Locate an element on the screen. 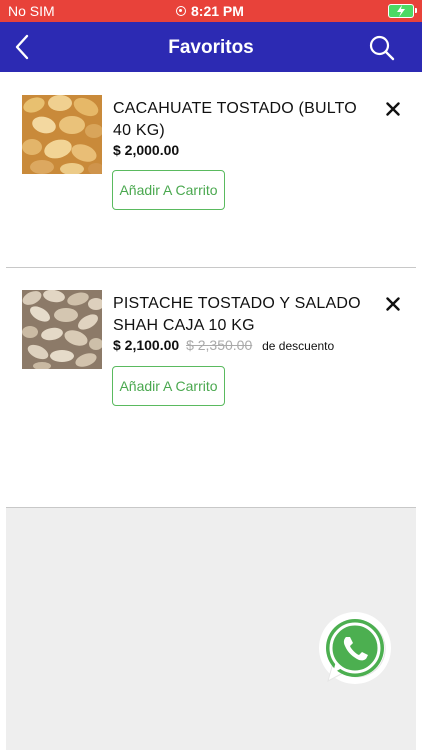  divider is located at coordinates (211, 267).